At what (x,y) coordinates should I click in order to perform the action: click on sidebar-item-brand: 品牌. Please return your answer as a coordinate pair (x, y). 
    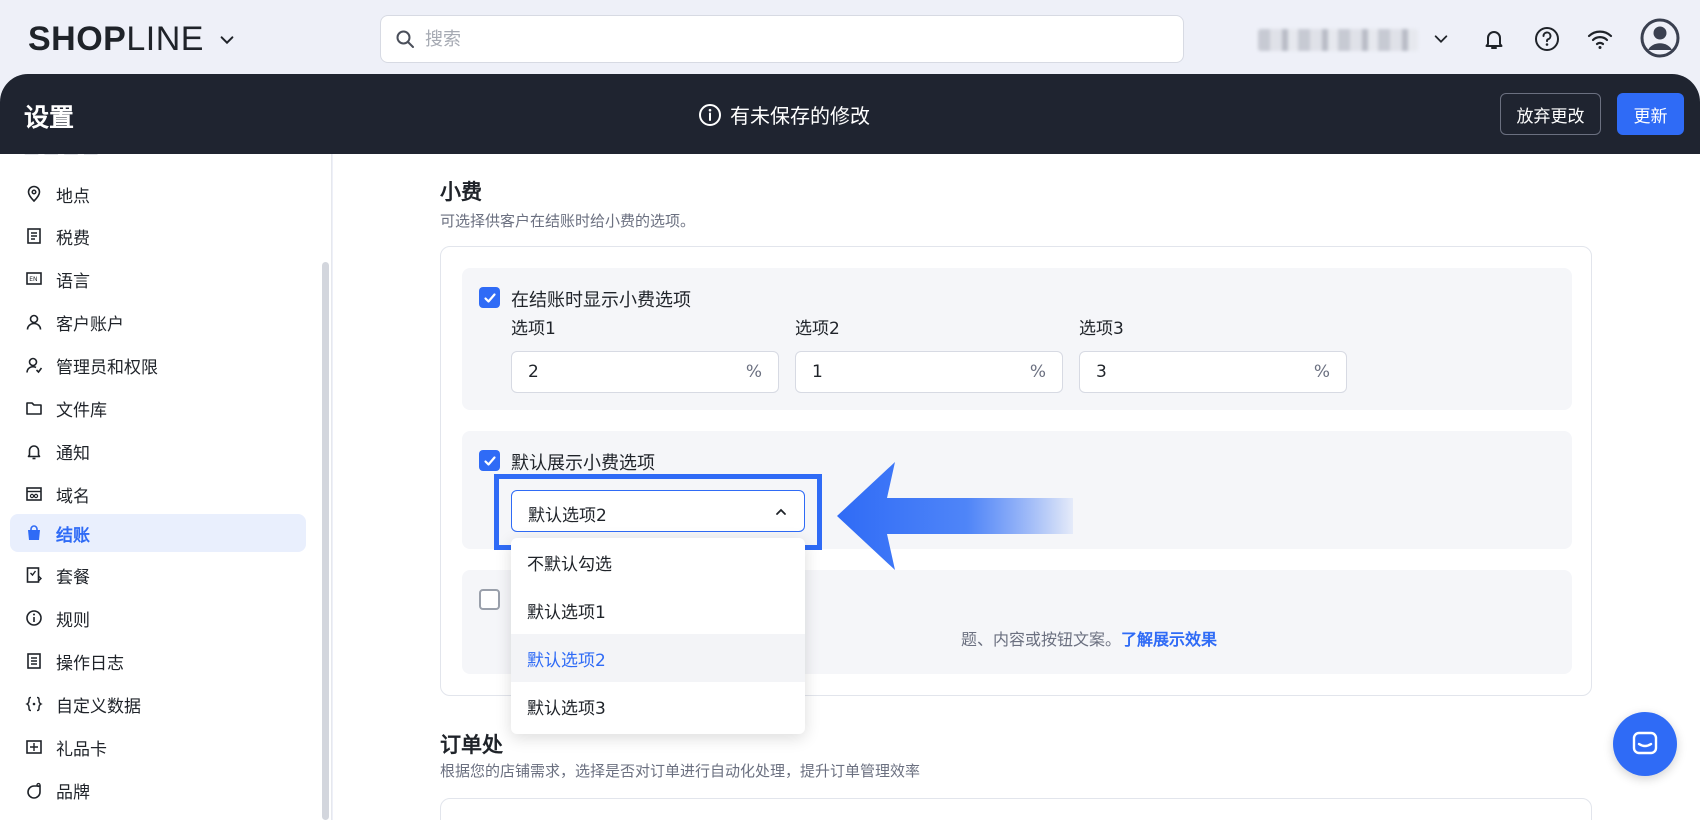
    Looking at the image, I should click on (158, 790).